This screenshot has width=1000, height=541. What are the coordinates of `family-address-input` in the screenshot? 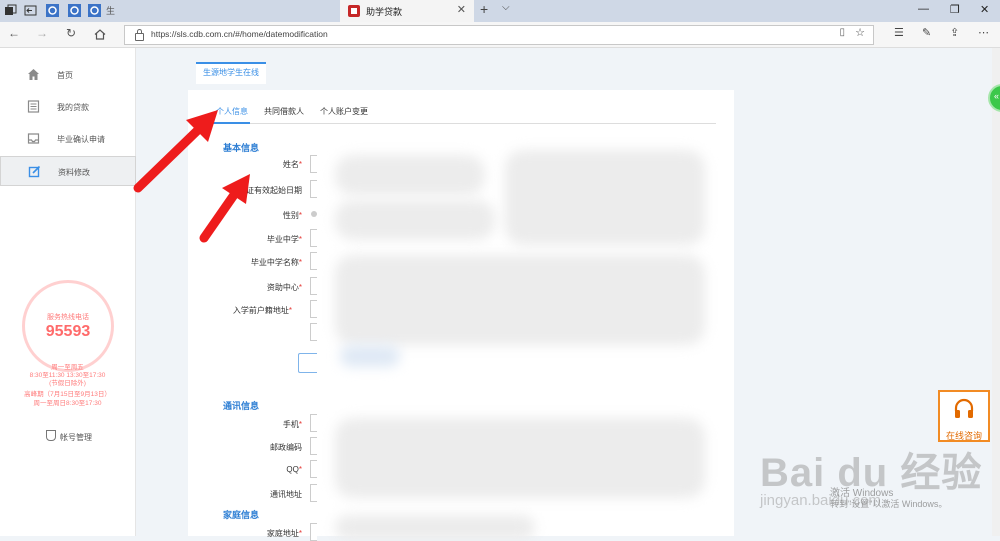 It's located at (313, 532).